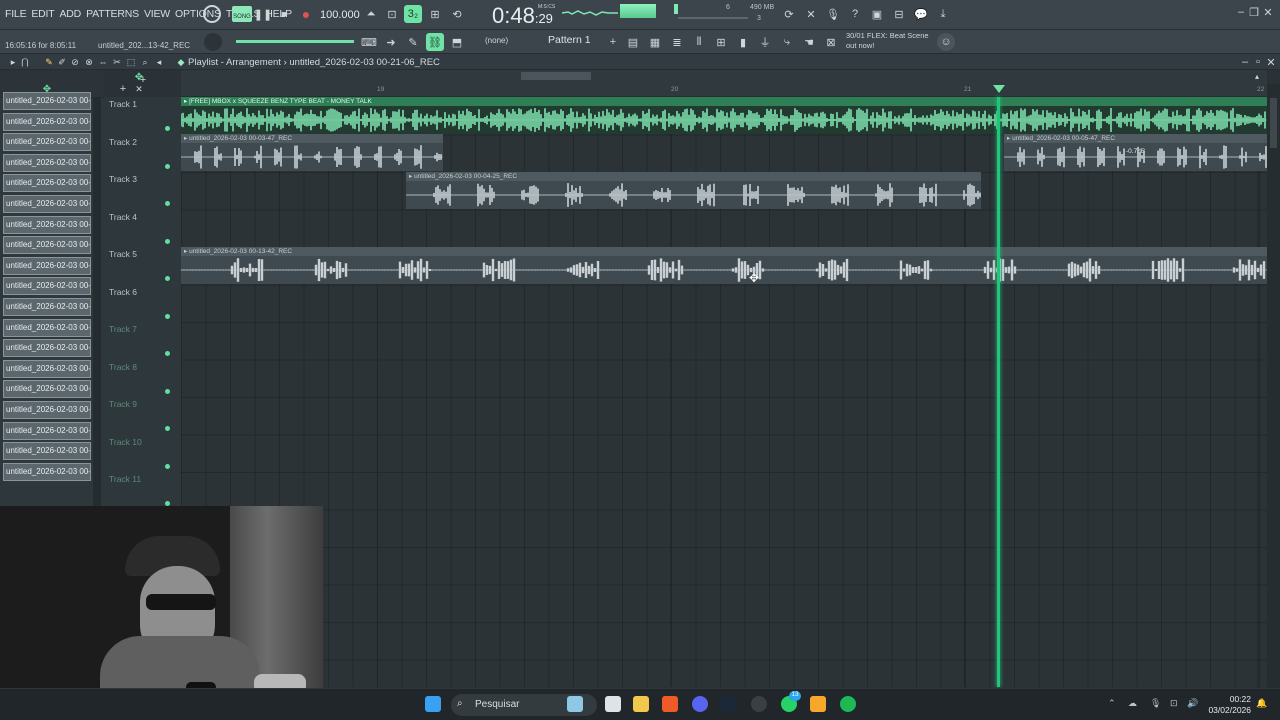 The width and height of the screenshot is (1280, 720). Describe the element at coordinates (1132, 703) in the screenshot. I see `tray-cloud-icon: ☁` at that location.